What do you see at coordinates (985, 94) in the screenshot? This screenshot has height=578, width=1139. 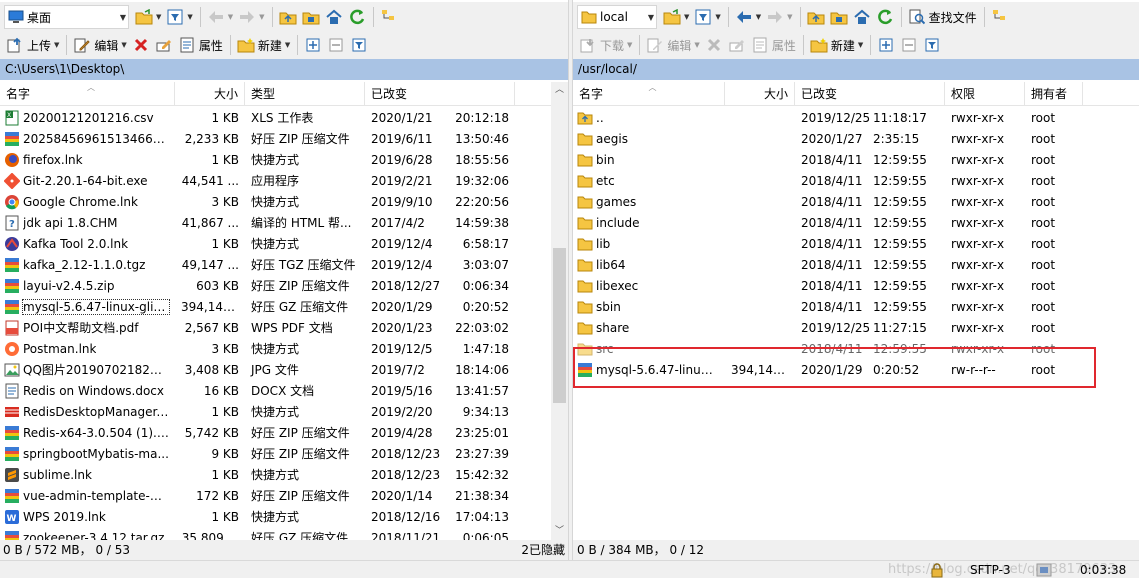 I see `column-header-permissions: 权限` at bounding box center [985, 94].